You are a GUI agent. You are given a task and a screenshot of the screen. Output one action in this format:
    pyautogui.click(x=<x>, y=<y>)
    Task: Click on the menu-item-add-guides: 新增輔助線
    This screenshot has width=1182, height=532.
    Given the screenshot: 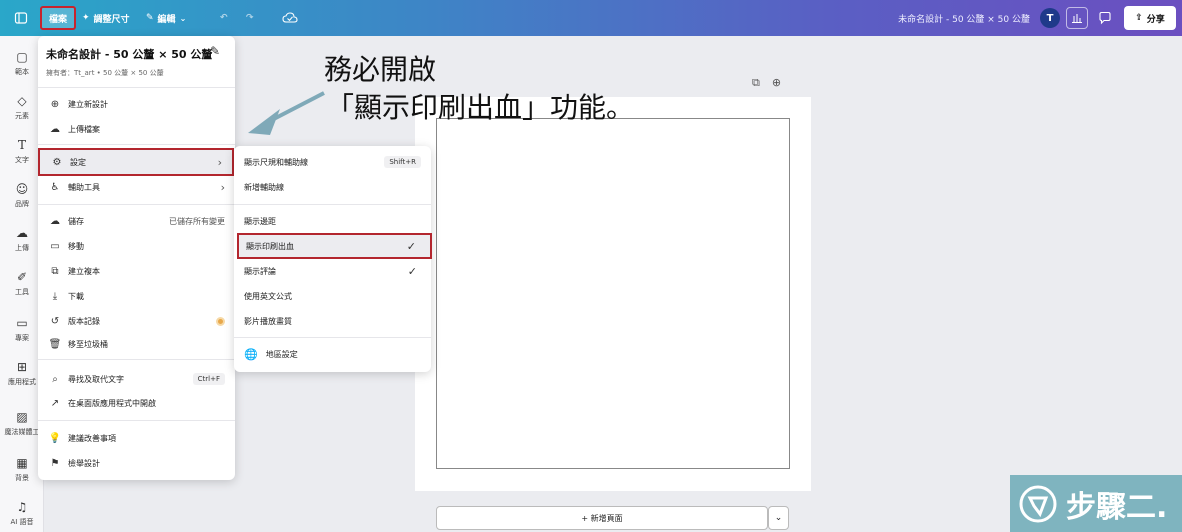 What is the action you would take?
    pyautogui.click(x=332, y=187)
    